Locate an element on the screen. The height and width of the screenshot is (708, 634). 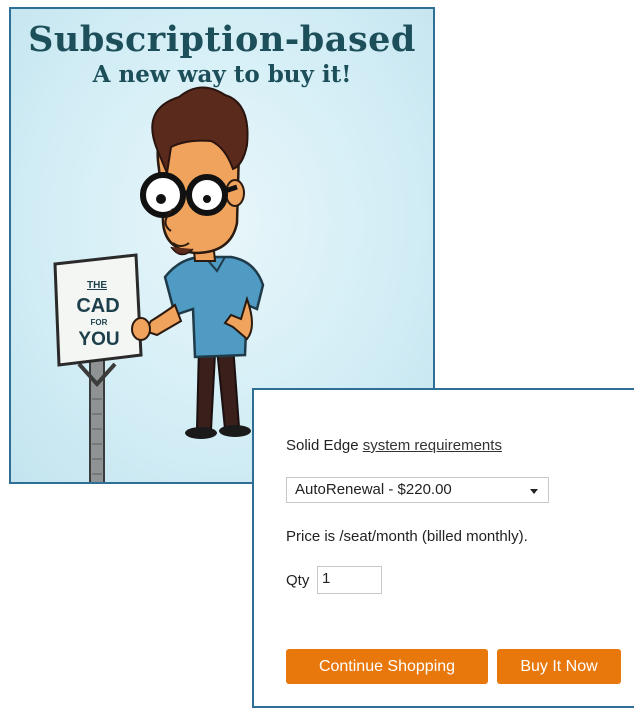
sign-text-the: THE is located at coordinates (97, 285).